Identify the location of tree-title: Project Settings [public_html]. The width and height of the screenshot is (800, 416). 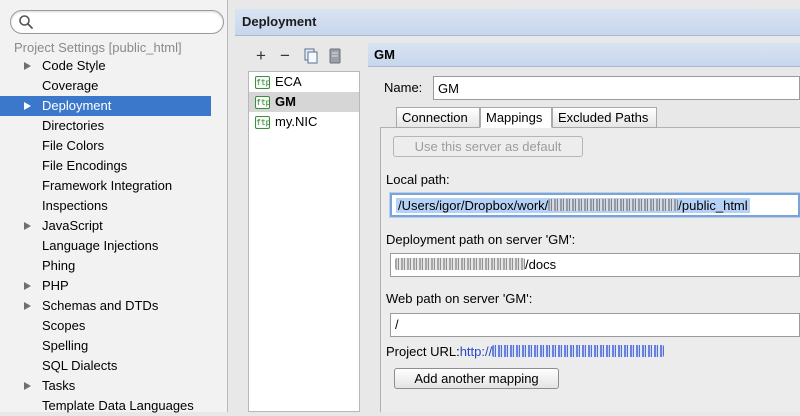
(98, 47).